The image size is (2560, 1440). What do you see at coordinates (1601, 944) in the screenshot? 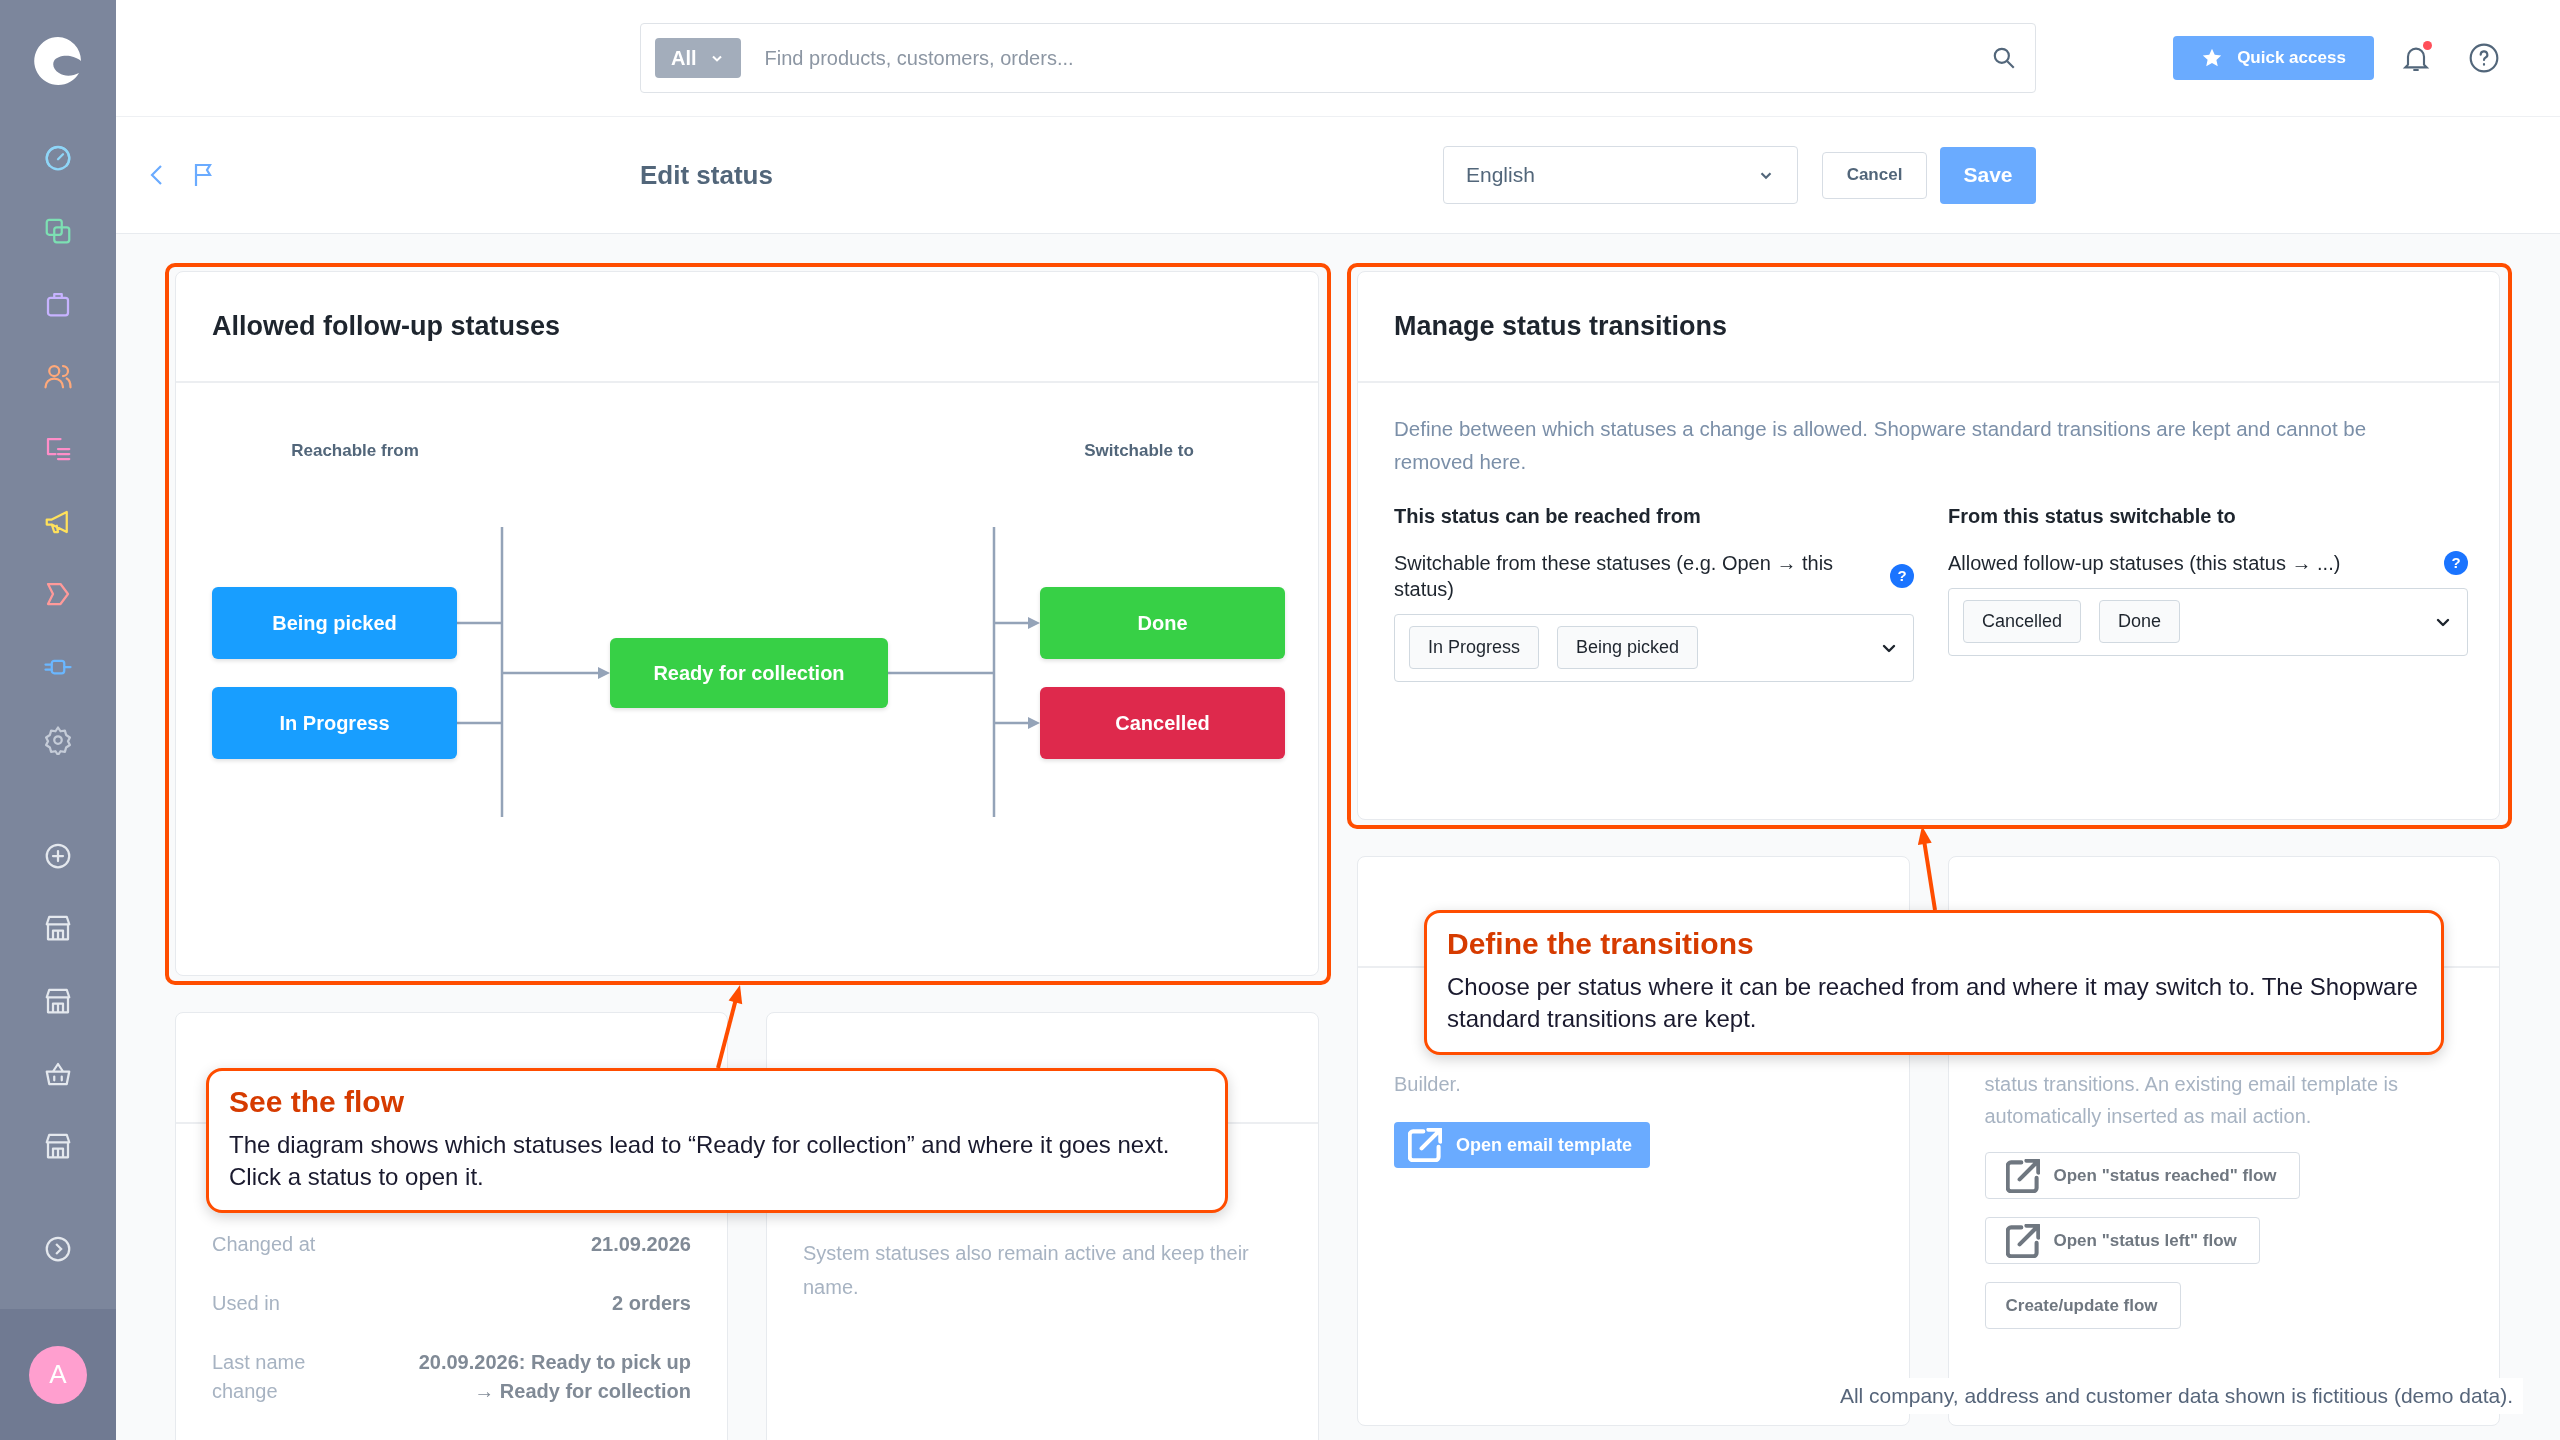
I see `callout-title: Define the transitions` at bounding box center [1601, 944].